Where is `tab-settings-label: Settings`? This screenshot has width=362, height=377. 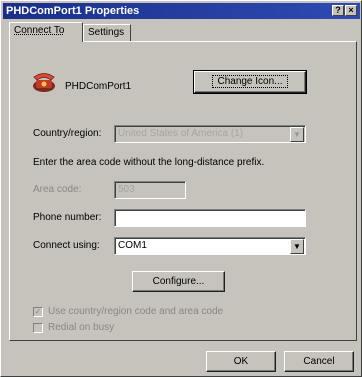
tab-settings-label: Settings is located at coordinates (106, 32).